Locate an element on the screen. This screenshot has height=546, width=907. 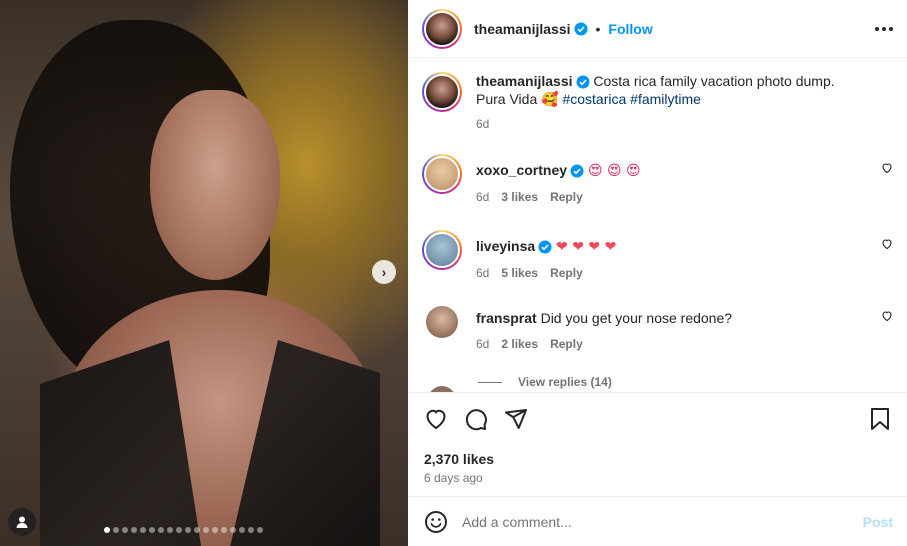
comment-username: liveyinsa is located at coordinates (505, 246).